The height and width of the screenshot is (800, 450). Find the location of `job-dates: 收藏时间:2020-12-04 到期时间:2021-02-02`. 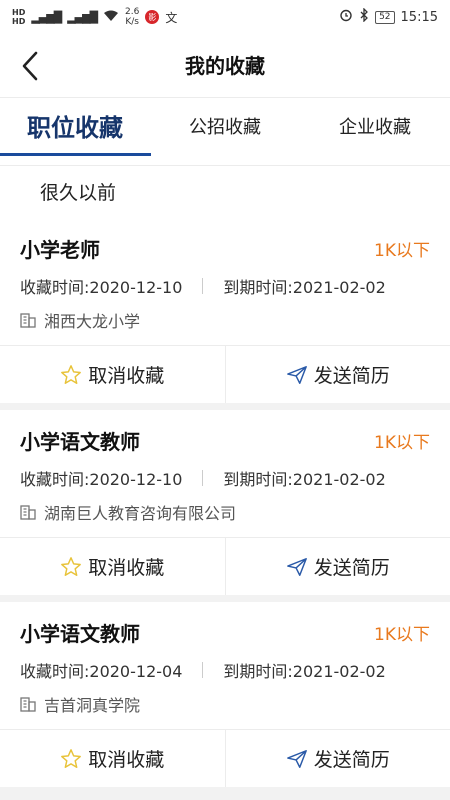

job-dates: 收藏时间:2020-12-04 到期时间:2021-02-02 is located at coordinates (203, 670).